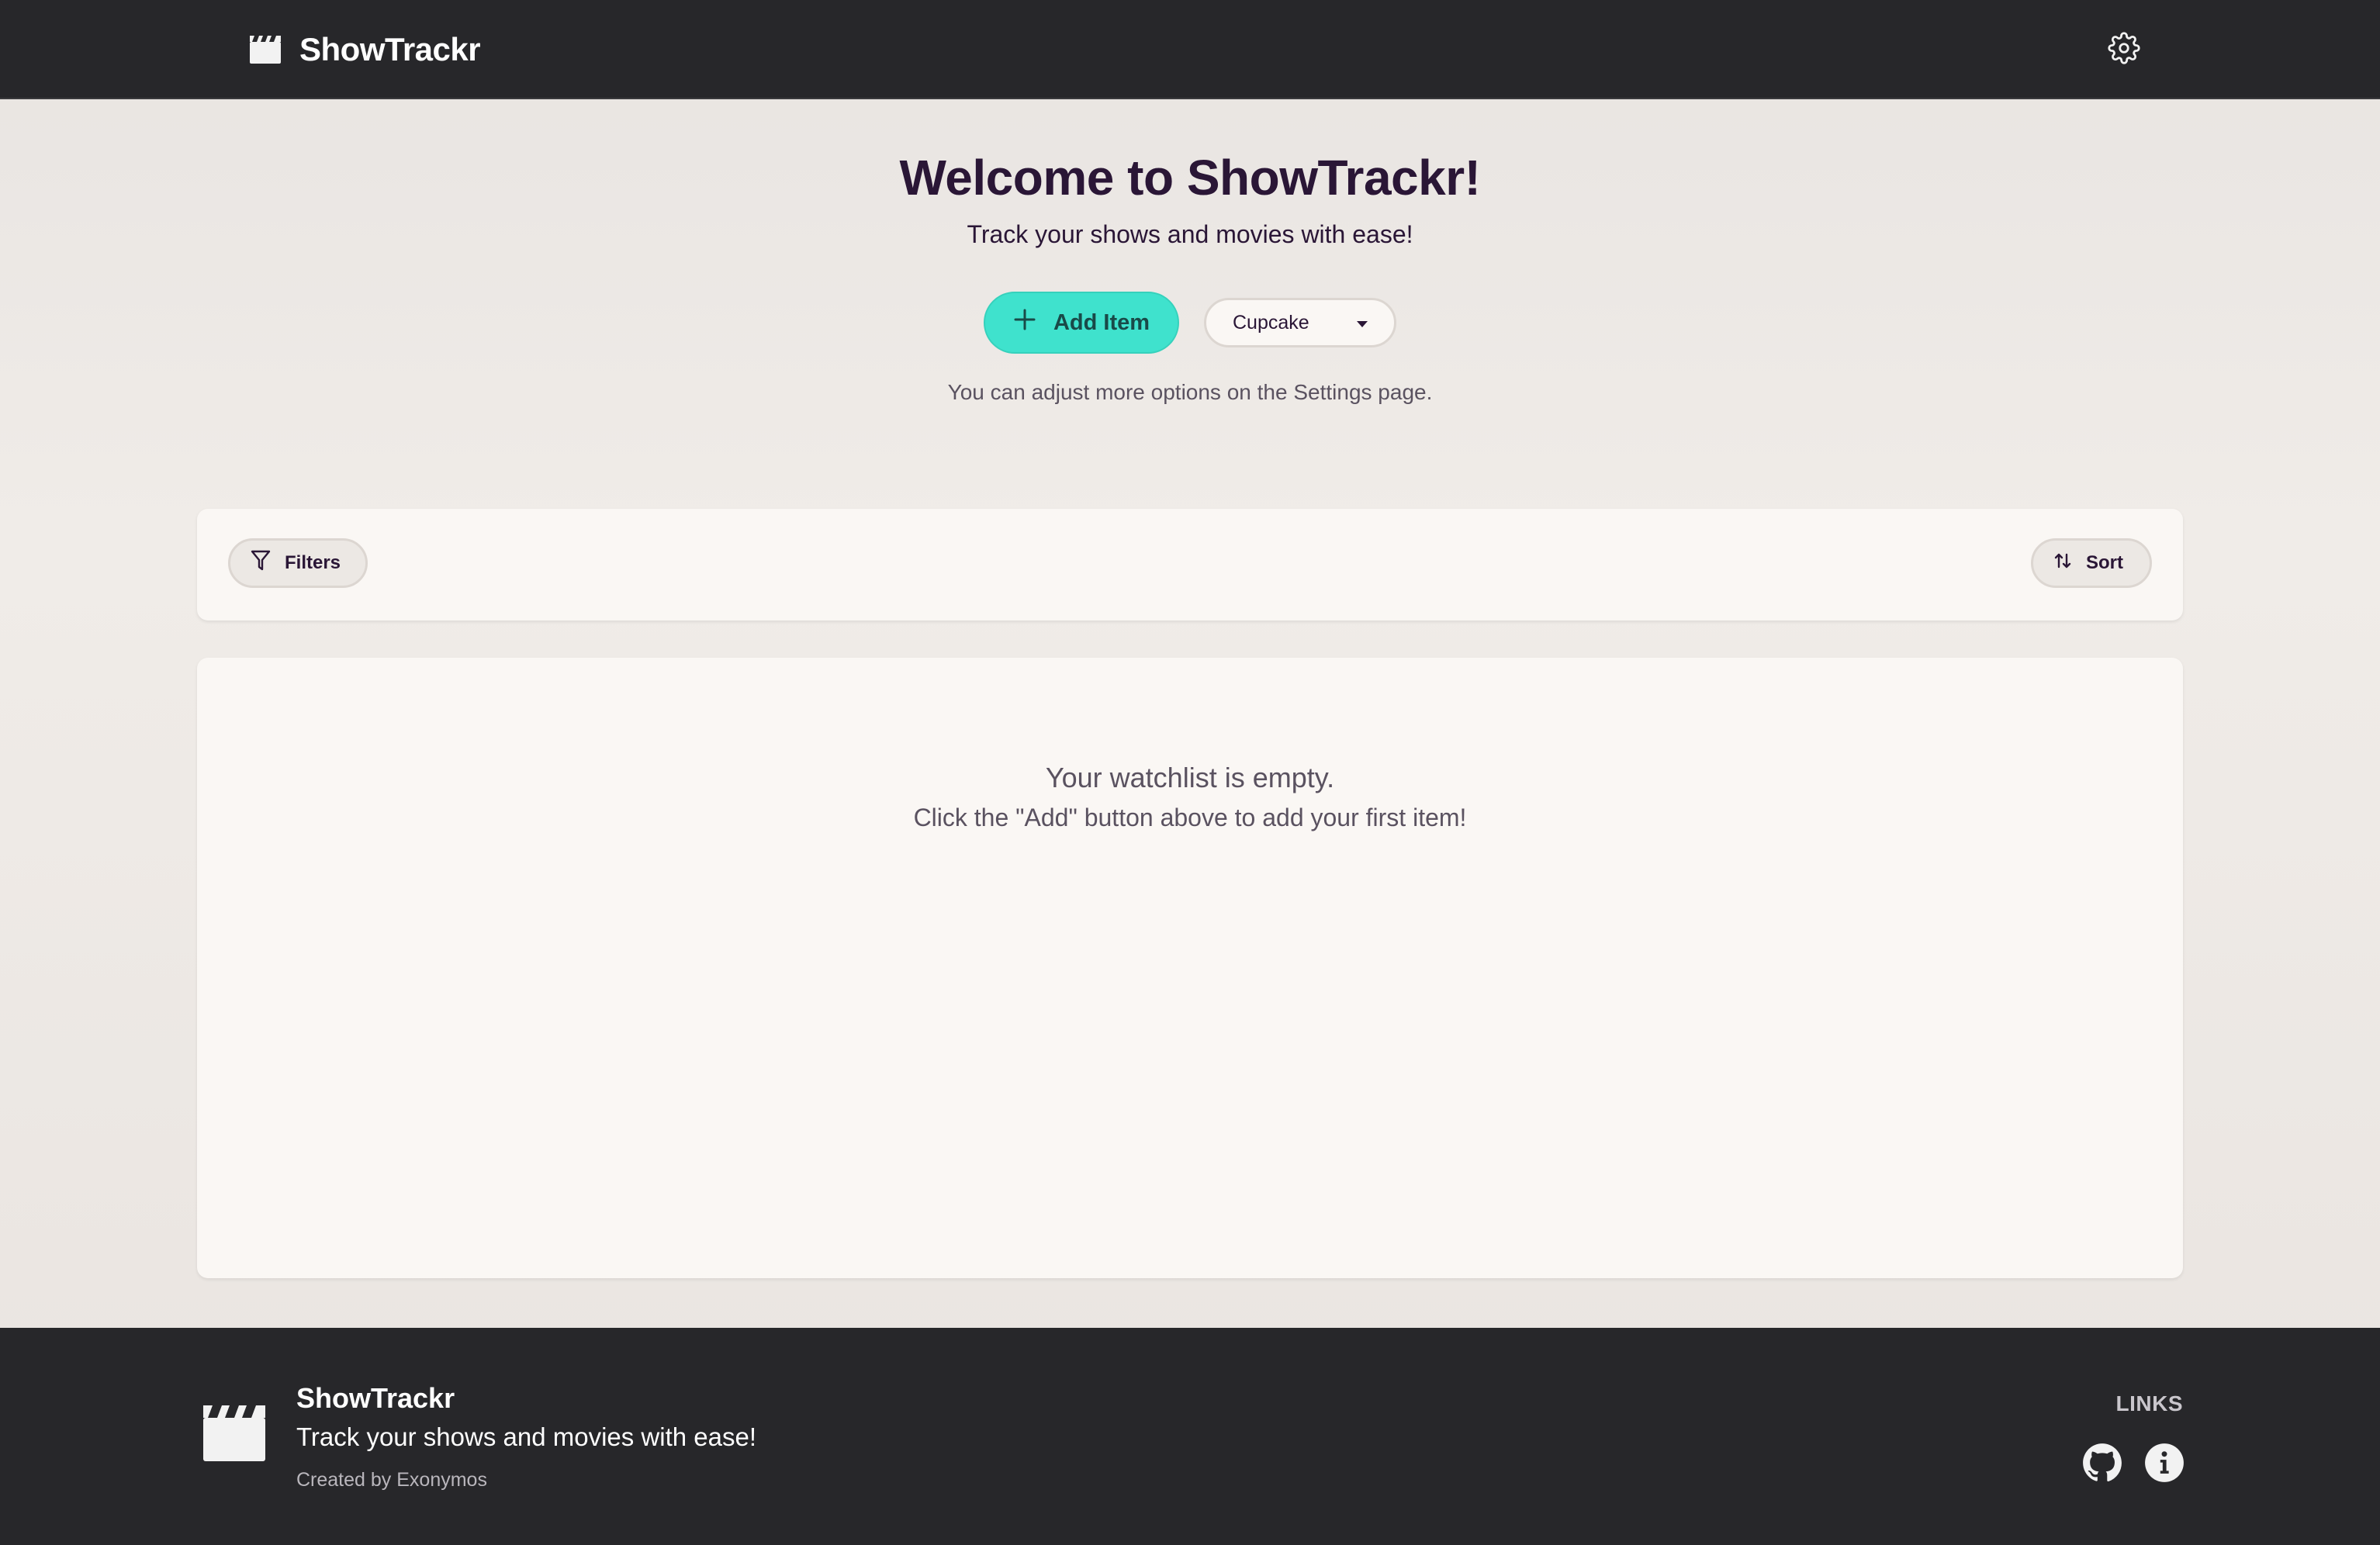 The height and width of the screenshot is (1545, 2380). I want to click on info-link, so click(2165, 1463).